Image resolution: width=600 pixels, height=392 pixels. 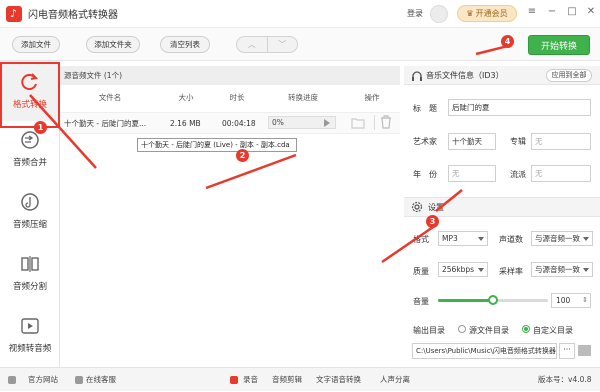 What do you see at coordinates (472, 173) in the screenshot?
I see `year-input: 无` at bounding box center [472, 173].